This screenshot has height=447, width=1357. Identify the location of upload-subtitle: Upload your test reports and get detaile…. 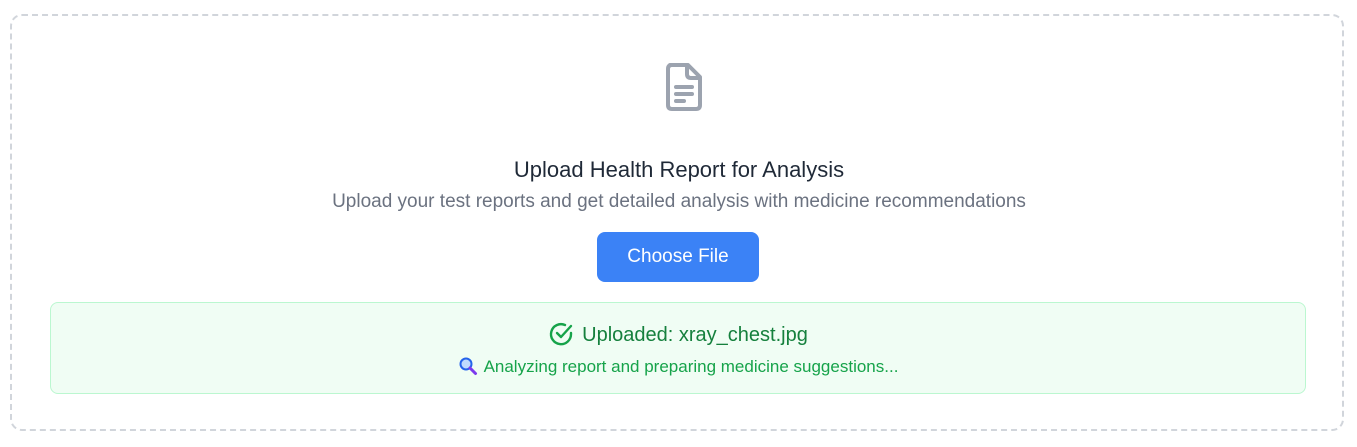
(679, 201).